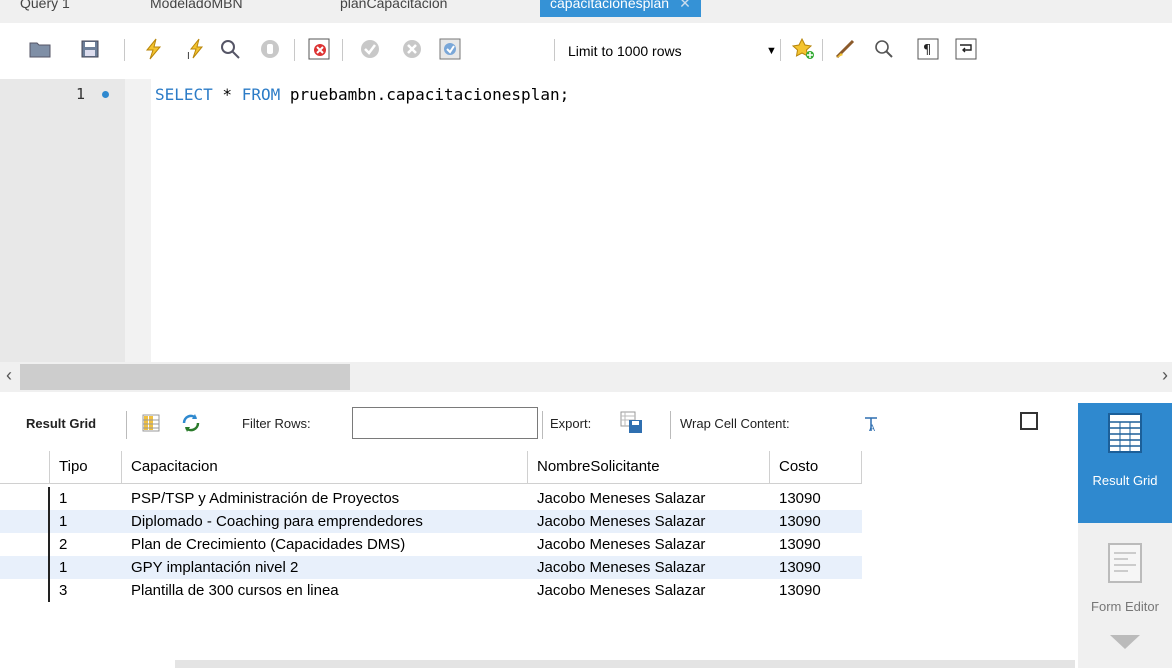 The width and height of the screenshot is (1172, 668). I want to click on limit-rows-select: Limit to 1000 rows ▼, so click(678, 51).